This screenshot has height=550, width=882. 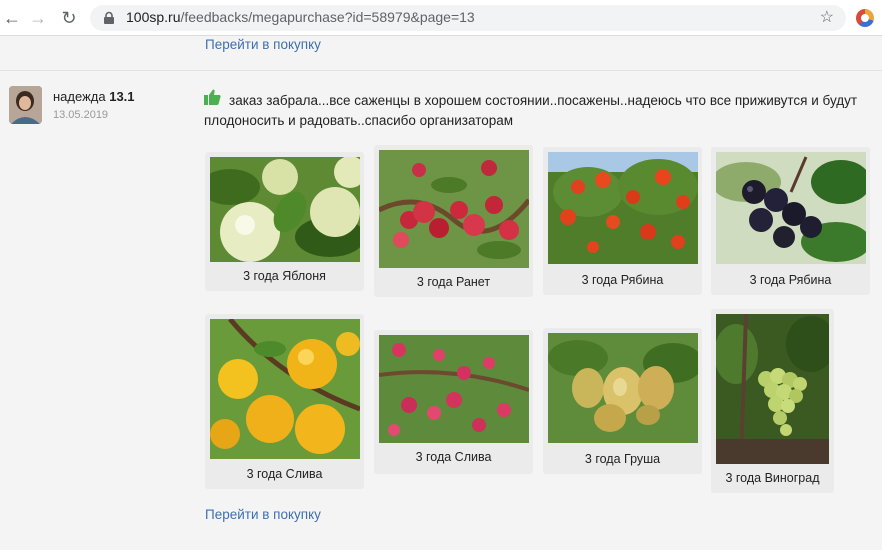 I want to click on reload-icon: ↻, so click(x=69, y=18).